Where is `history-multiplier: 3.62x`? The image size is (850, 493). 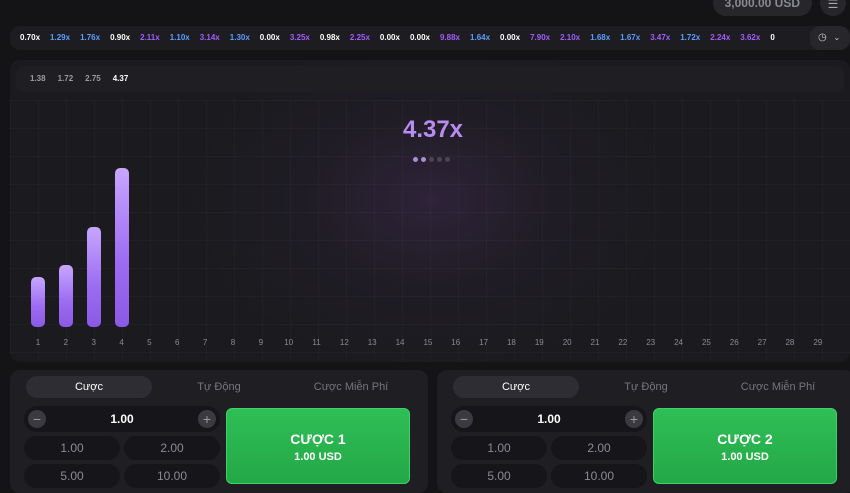 history-multiplier: 3.62x is located at coordinates (750, 37).